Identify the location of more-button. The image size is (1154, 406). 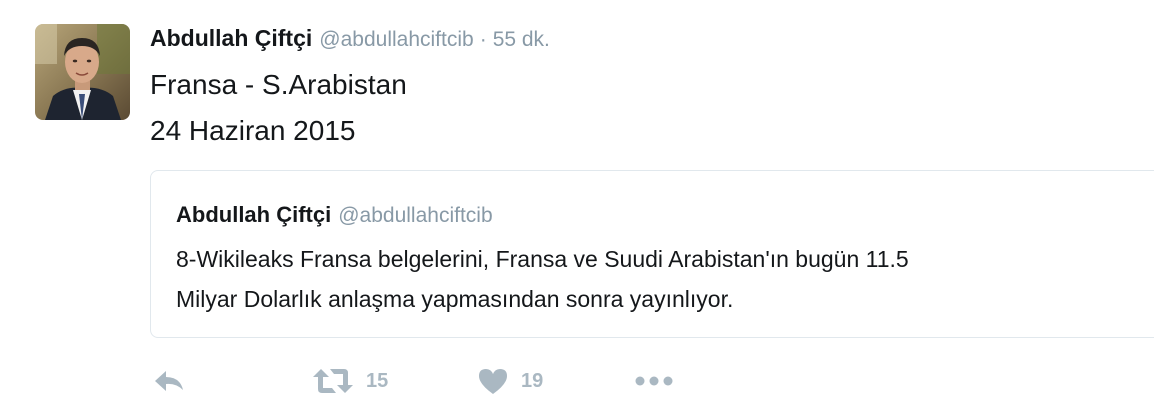
(654, 381).